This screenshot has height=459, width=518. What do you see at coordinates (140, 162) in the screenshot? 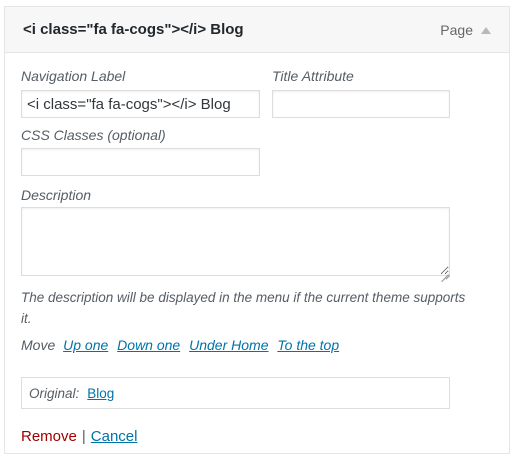
I see `css-classes-input` at bounding box center [140, 162].